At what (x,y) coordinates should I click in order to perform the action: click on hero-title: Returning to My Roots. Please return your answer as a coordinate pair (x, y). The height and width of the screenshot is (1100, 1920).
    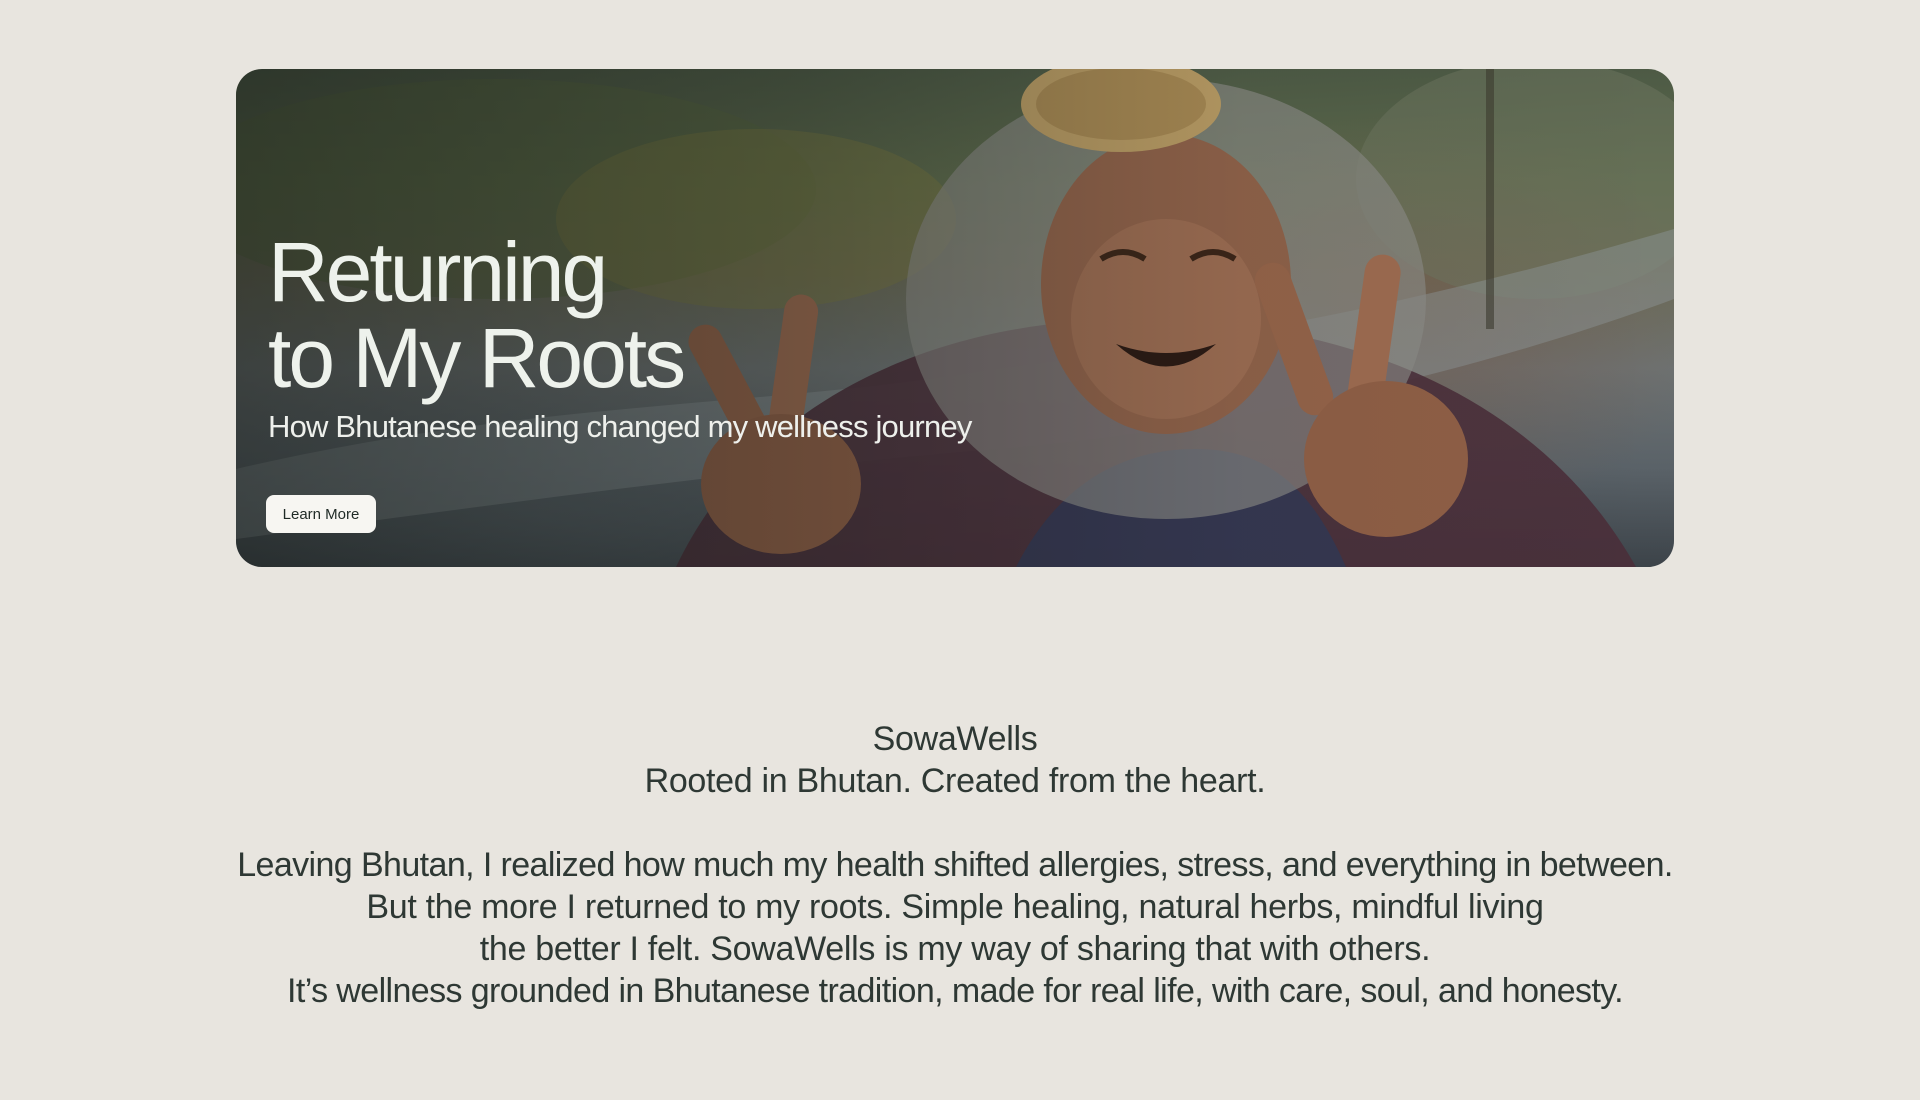
    Looking at the image, I should click on (618, 315).